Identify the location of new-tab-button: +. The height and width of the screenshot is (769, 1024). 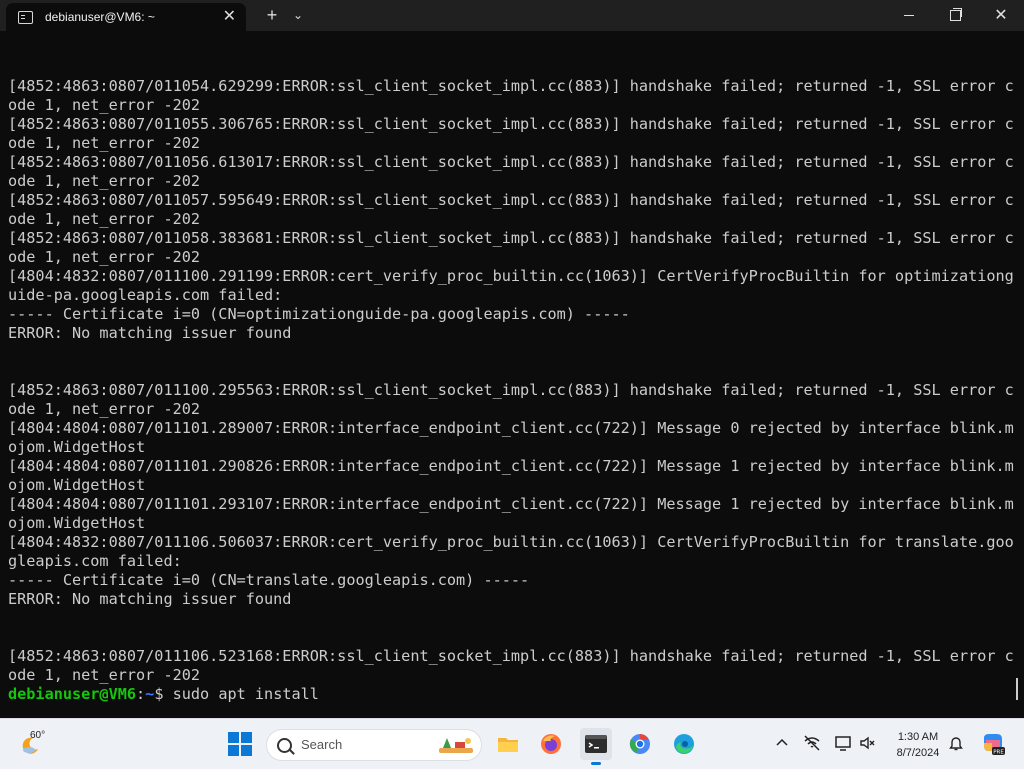
(272, 15).